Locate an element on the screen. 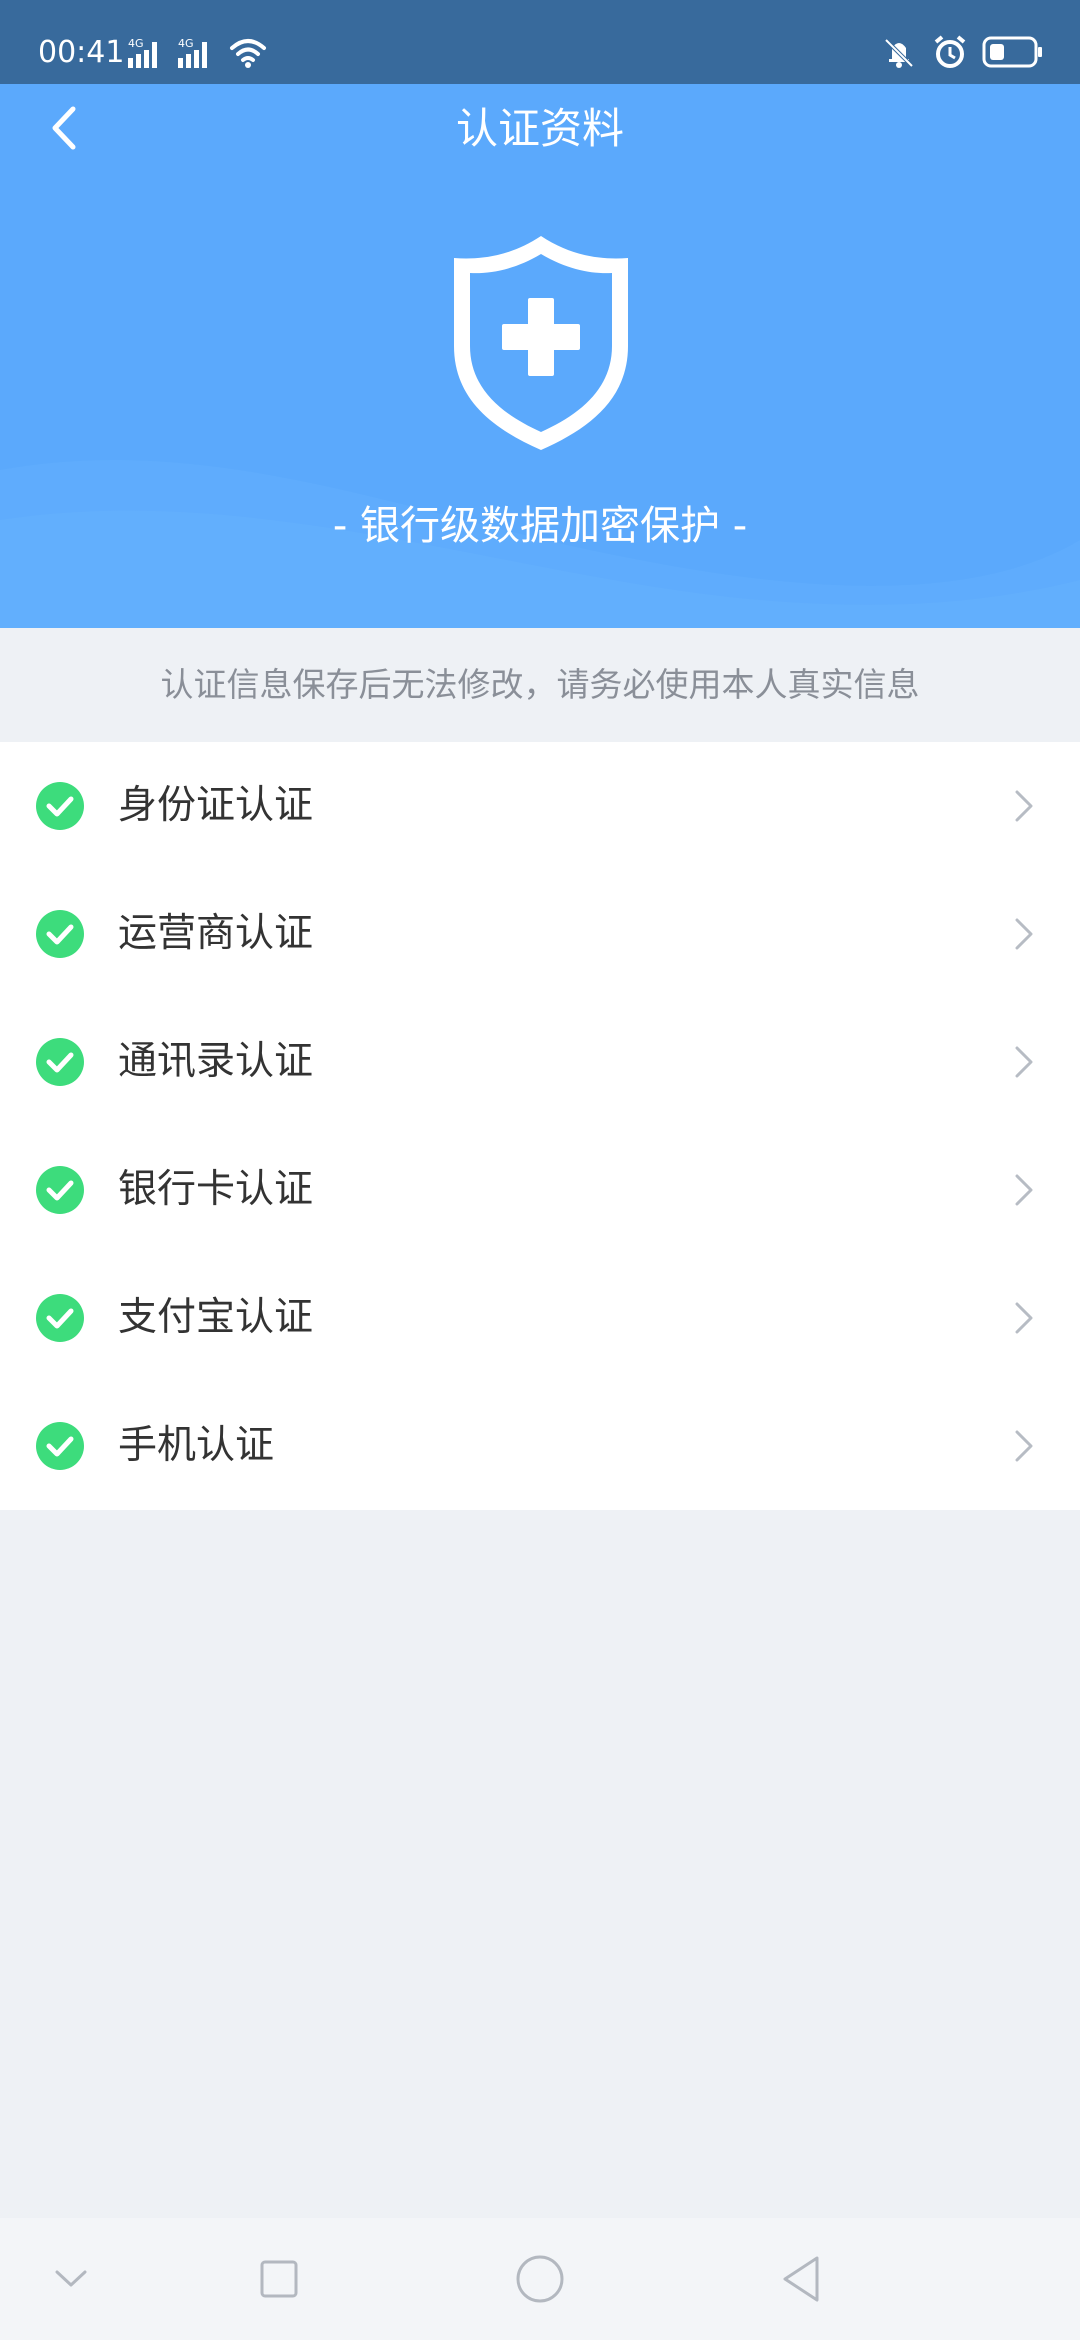  home-icon is located at coordinates (540, 2279).